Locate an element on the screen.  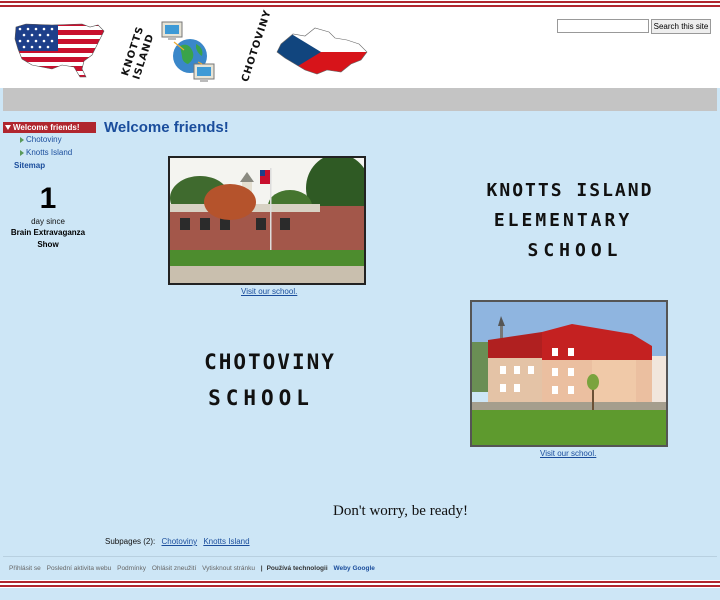
sidebar-item-welcome-friends: Welcome friends! is located at coordinates (49, 127).